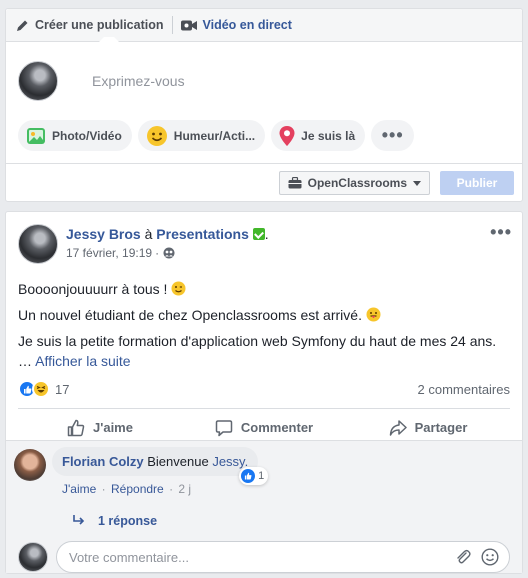  What do you see at coordinates (441, 427) in the screenshot?
I see `share-label: Partager` at bounding box center [441, 427].